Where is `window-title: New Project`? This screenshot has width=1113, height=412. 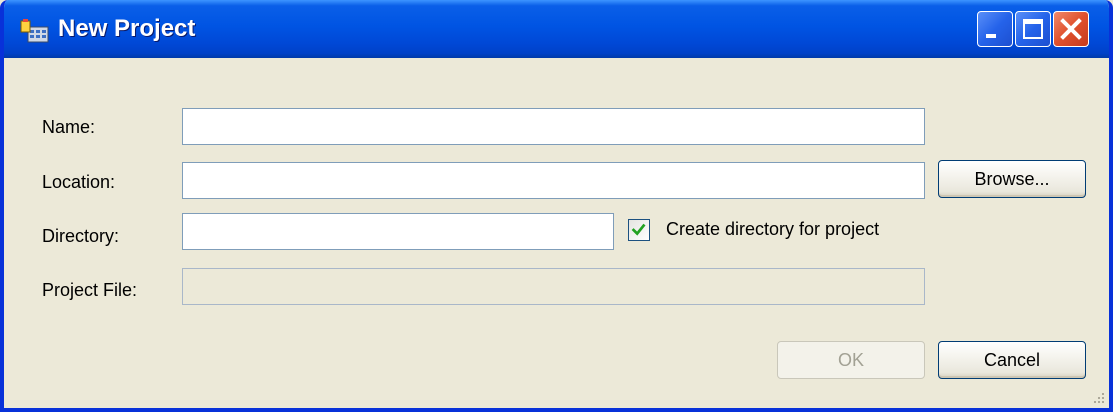
window-title: New Project is located at coordinates (127, 28).